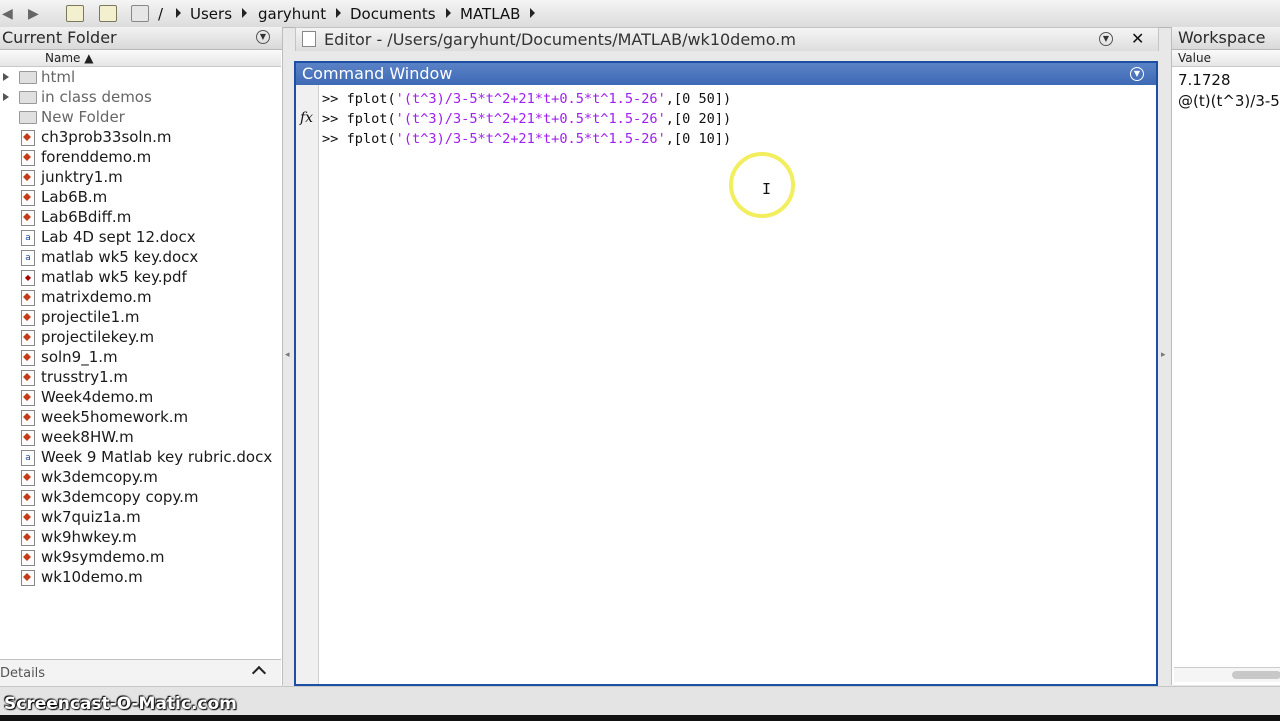 Image resolution: width=1280 pixels, height=721 pixels. Describe the element at coordinates (140, 58) in the screenshot. I see `name-column-header: Name ▲` at that location.